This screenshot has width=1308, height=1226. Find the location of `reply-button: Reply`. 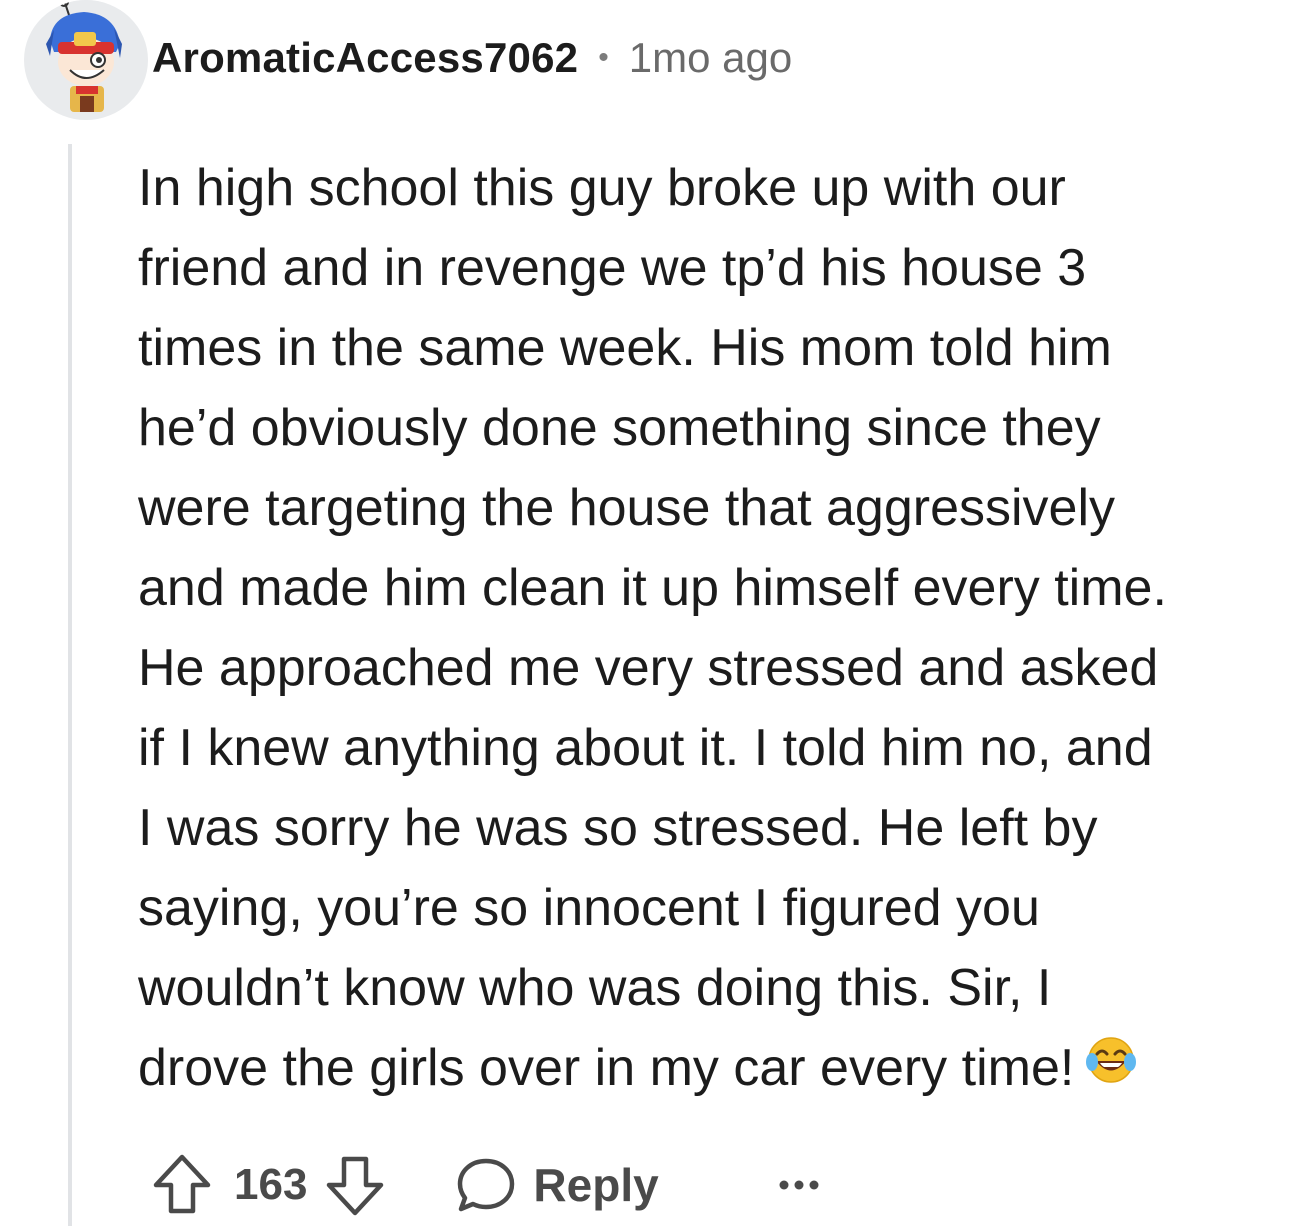

reply-button: Reply is located at coordinates (557, 1185).